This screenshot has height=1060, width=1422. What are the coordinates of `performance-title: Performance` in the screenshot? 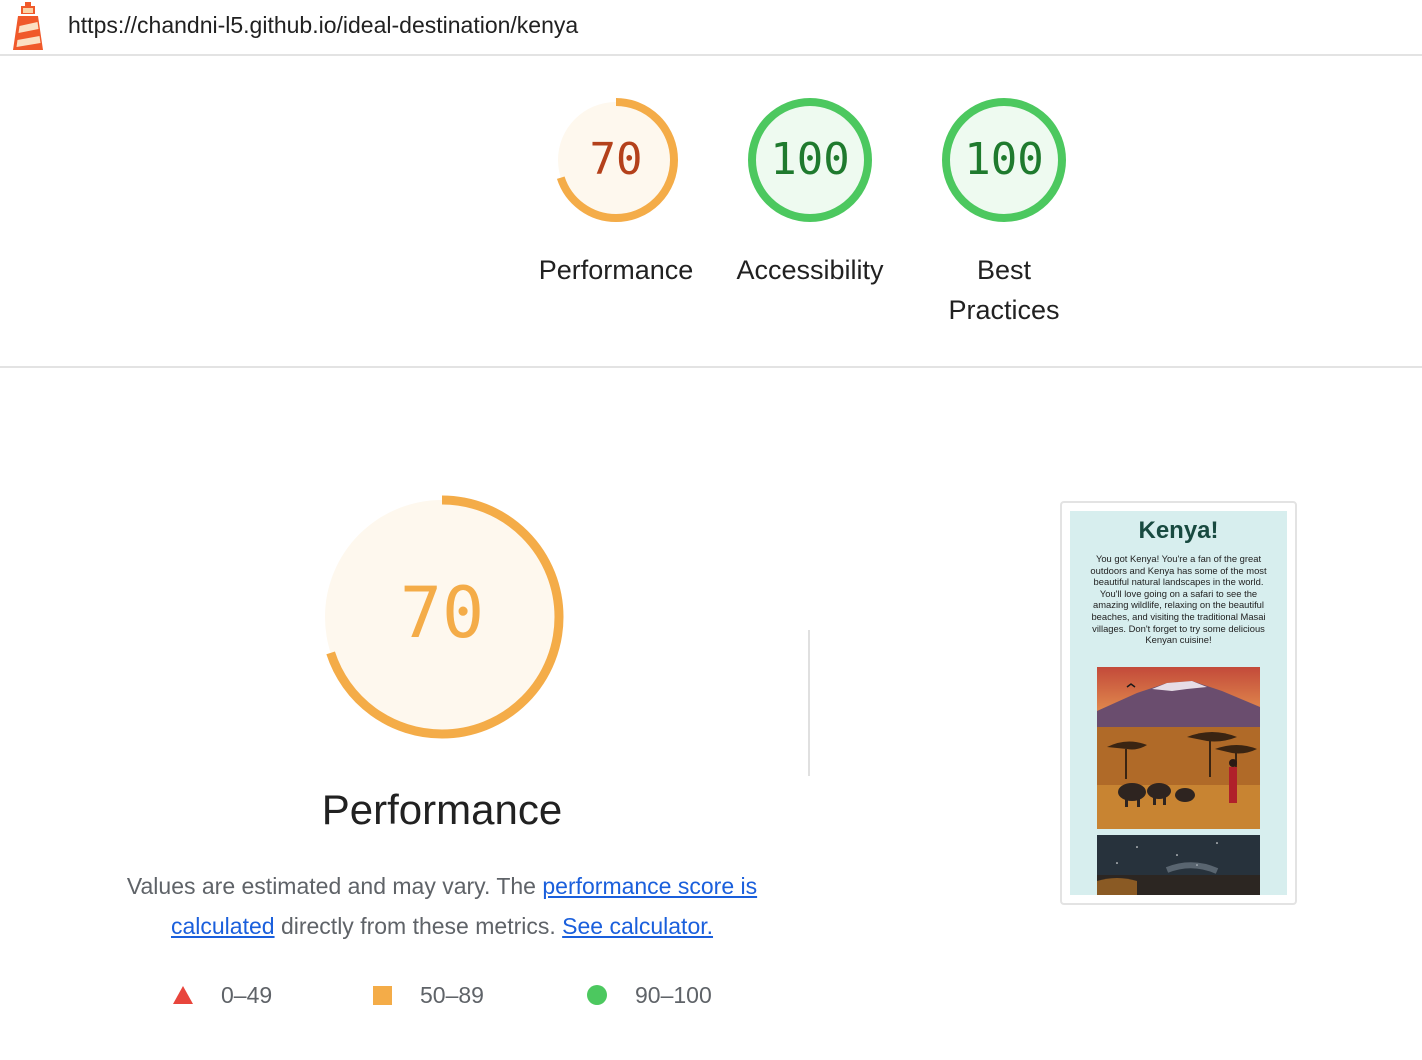 It's located at (442, 809).